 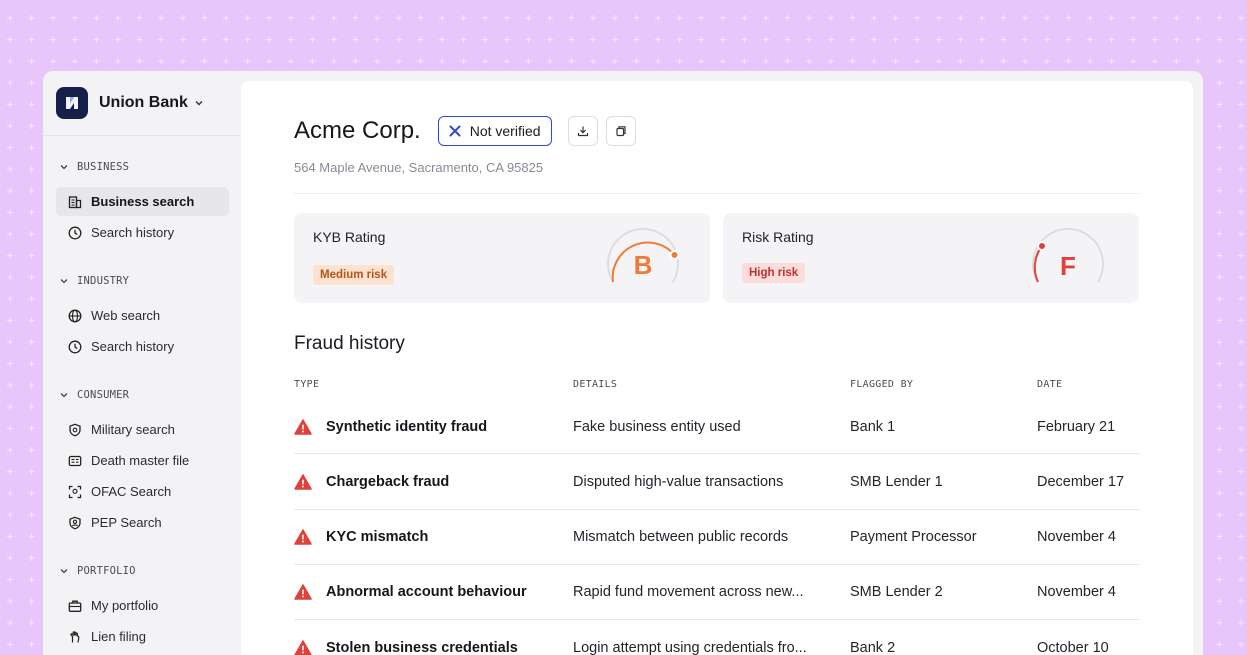 I want to click on fraud-type-cell: Chargeback fraud, so click(x=371, y=481).